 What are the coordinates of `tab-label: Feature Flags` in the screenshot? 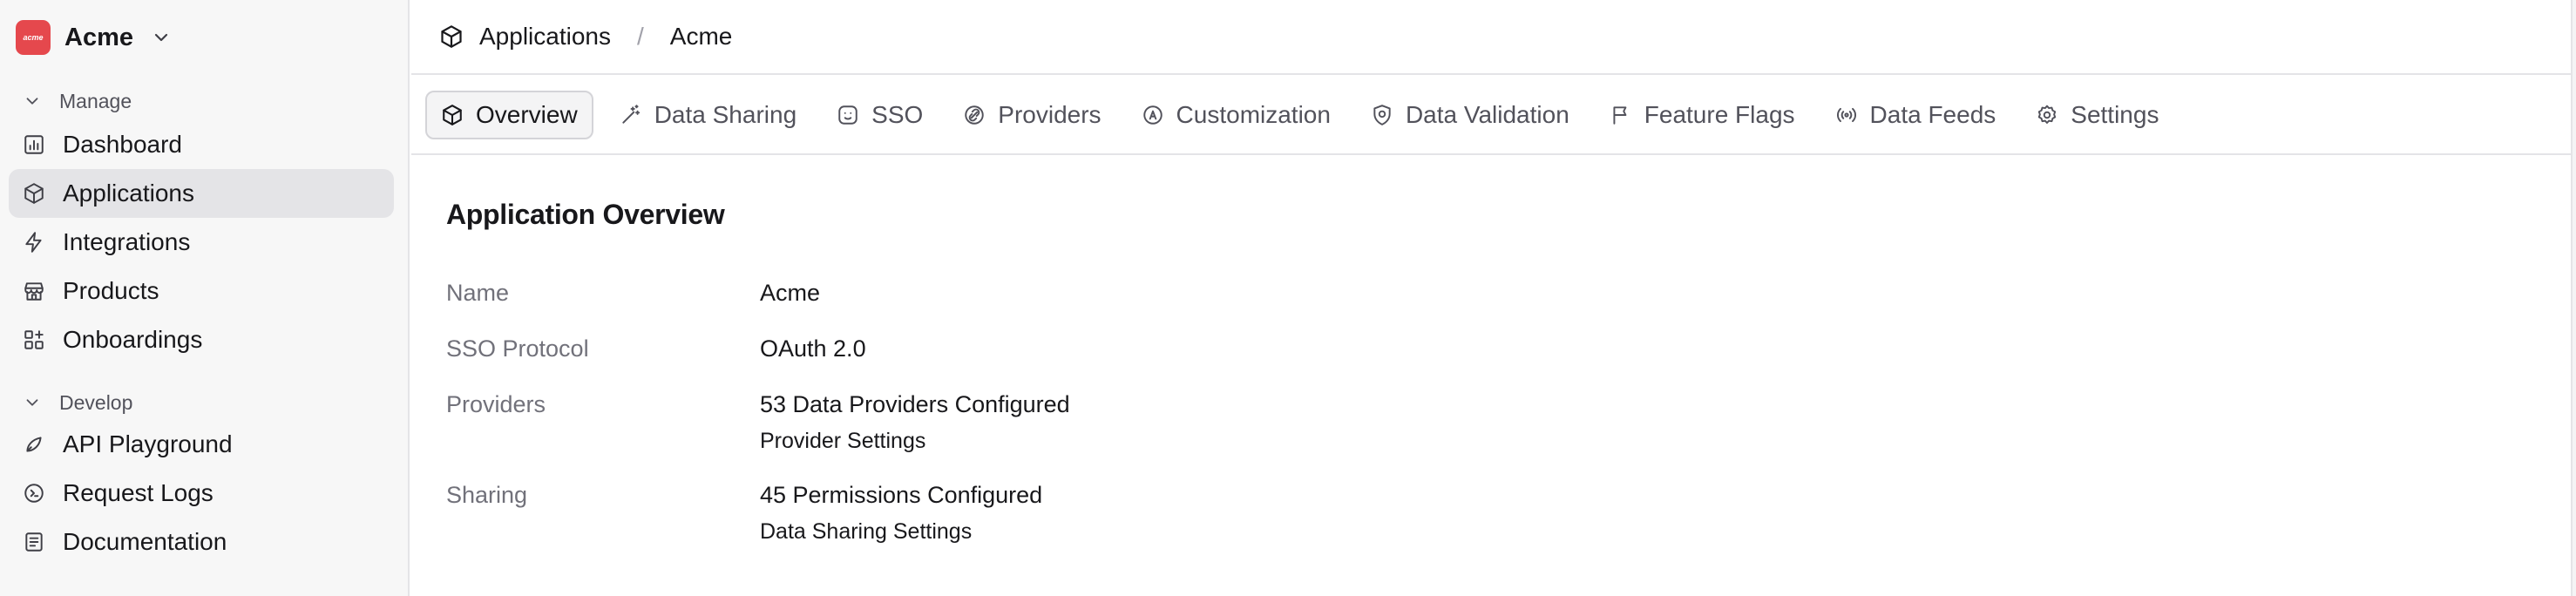 It's located at (1720, 114).